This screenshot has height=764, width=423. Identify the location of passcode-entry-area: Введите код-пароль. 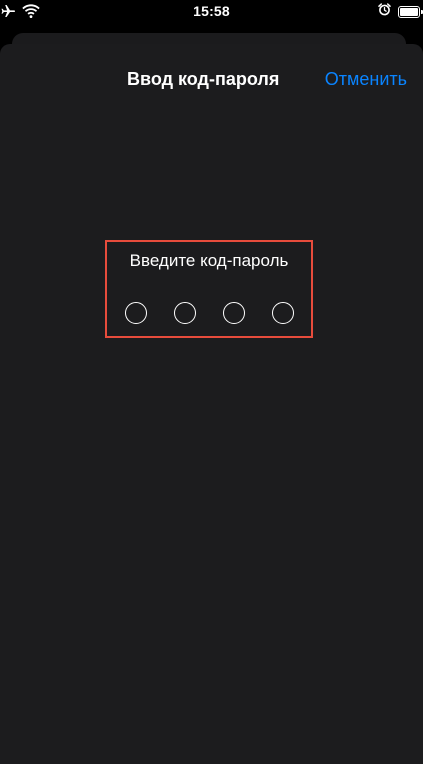
(209, 289).